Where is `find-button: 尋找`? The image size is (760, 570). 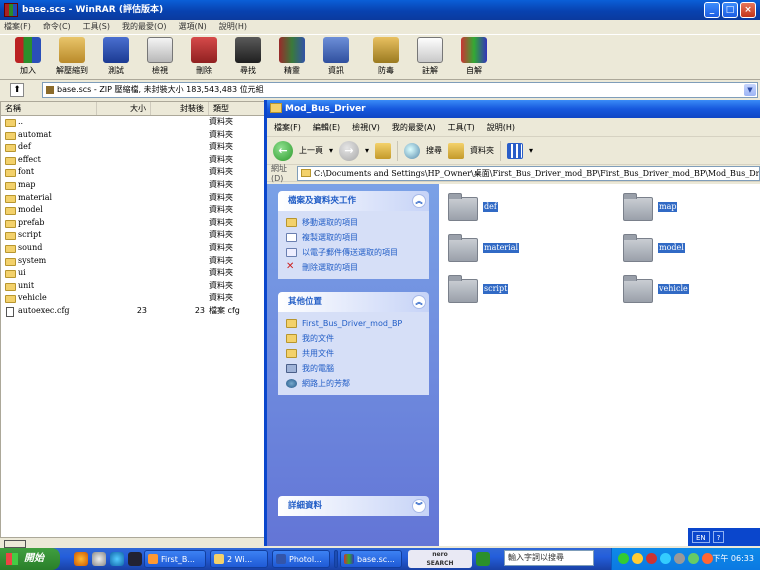 find-button: 尋找 is located at coordinates (248, 57).